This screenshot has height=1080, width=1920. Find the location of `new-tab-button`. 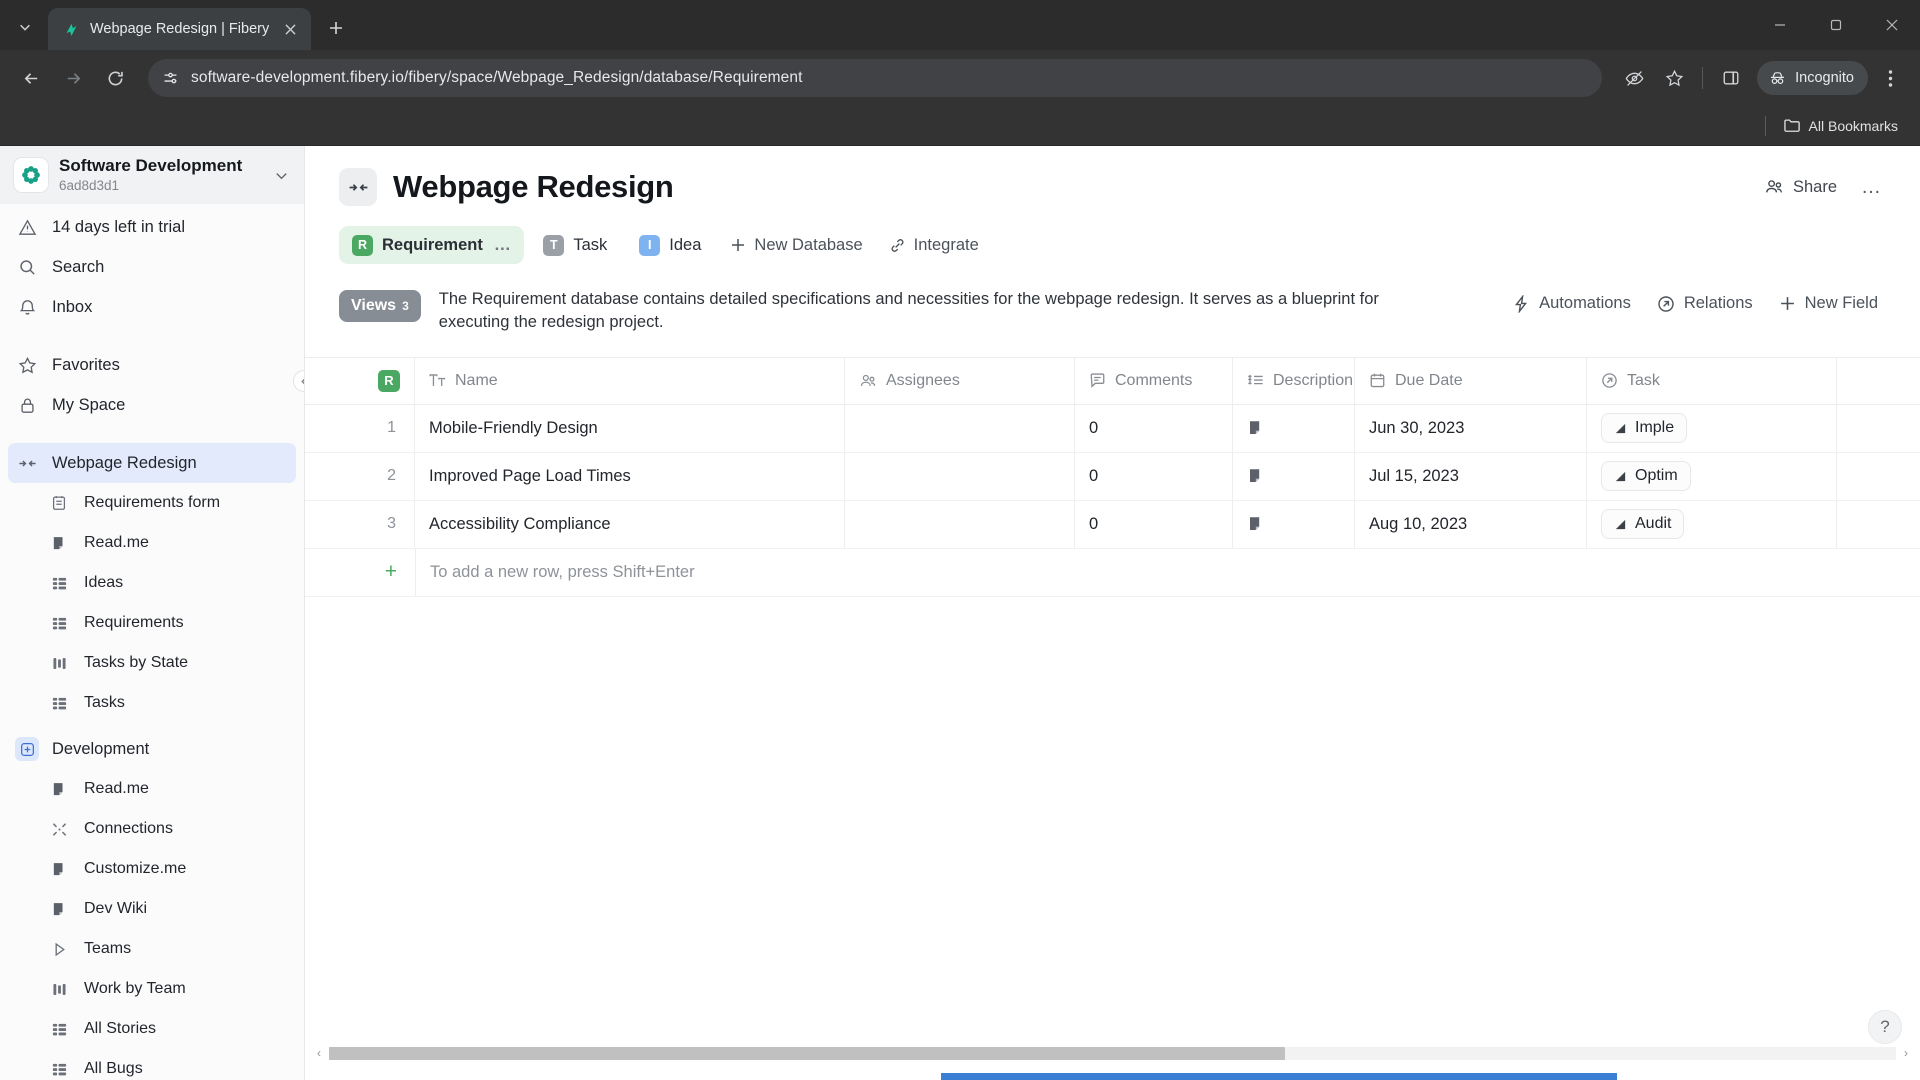

new-tab-button is located at coordinates (336, 28).